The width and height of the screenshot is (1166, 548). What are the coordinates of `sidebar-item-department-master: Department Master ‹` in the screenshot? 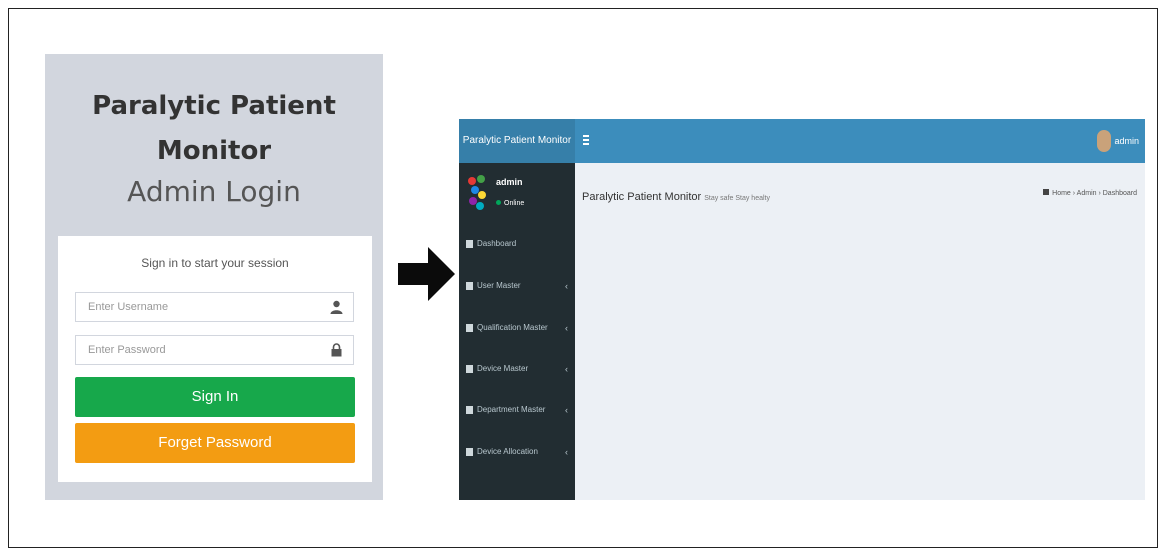 It's located at (517, 410).